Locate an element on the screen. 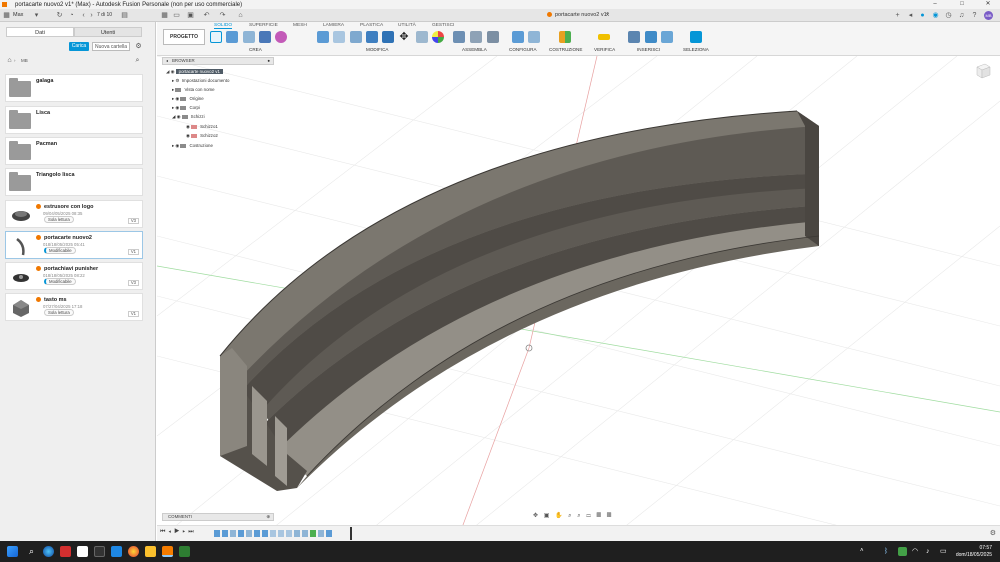  chevron-right-icon: › is located at coordinates (91, 15).